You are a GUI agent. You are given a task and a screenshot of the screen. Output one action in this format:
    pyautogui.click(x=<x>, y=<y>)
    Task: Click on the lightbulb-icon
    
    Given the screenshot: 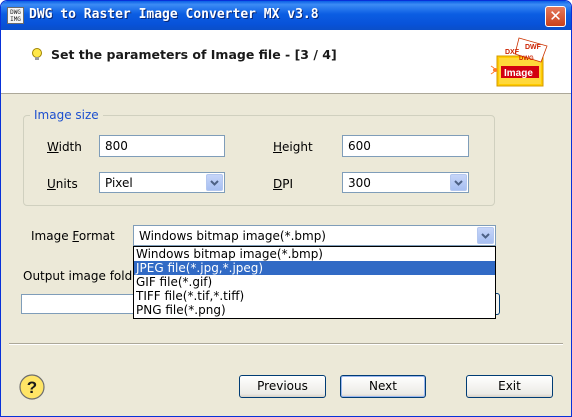 What is the action you would take?
    pyautogui.click(x=37, y=54)
    